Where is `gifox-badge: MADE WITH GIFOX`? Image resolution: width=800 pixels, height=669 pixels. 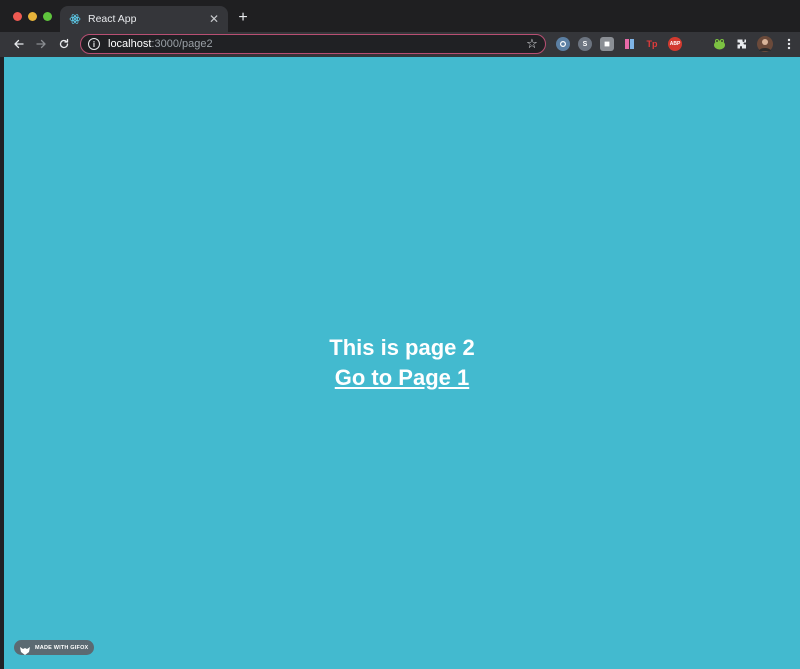 gifox-badge: MADE WITH GIFOX is located at coordinates (54, 647).